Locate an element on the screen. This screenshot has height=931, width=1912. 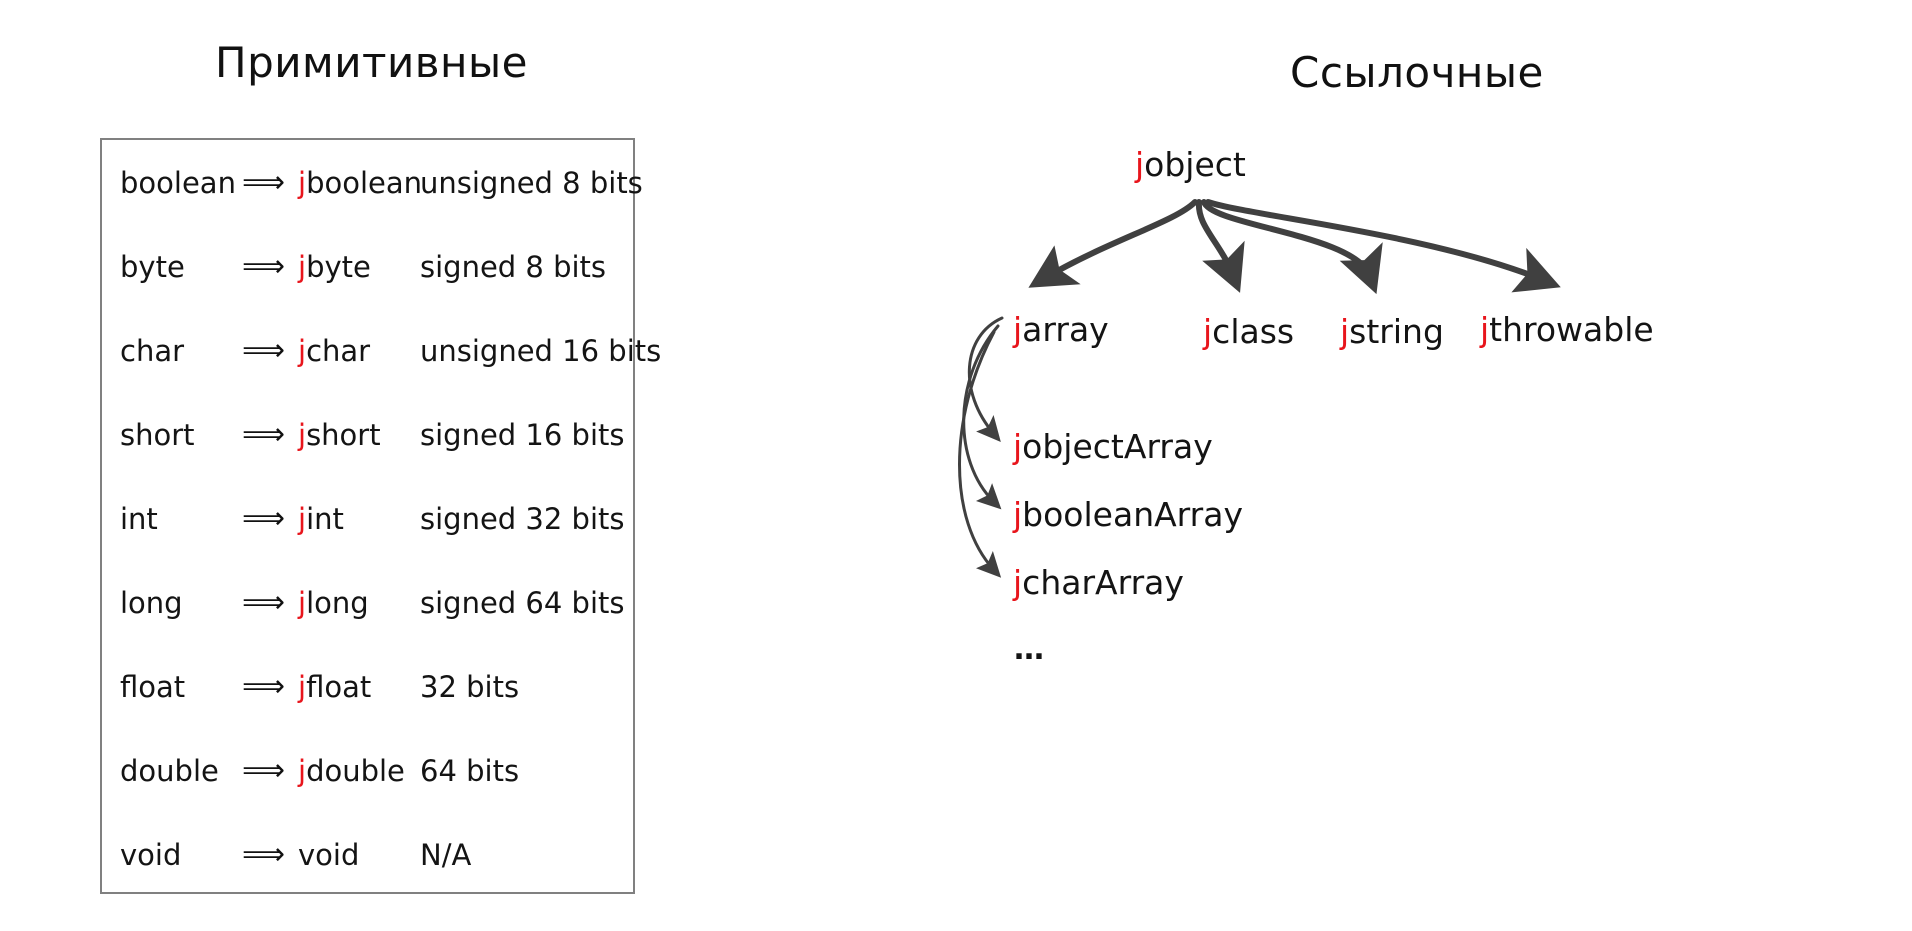
bit-width-label: unsigned 8 bits is located at coordinates (531, 182).